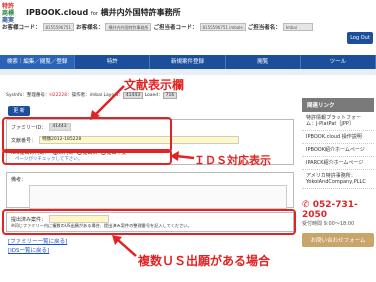  I want to click on logo-line-1: 特許, so click(8, 6).